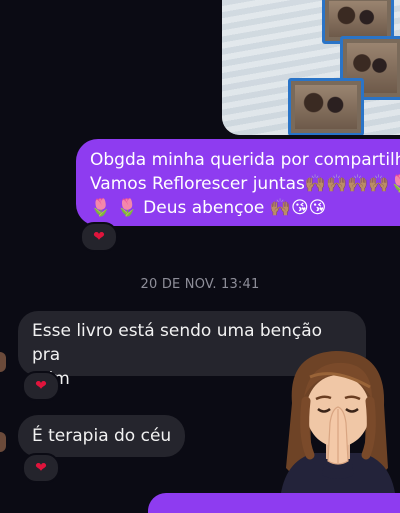 Image resolution: width=400 pixels, height=513 pixels. Describe the element at coordinates (337, 421) in the screenshot. I see `praying-memoji-sticker` at that location.